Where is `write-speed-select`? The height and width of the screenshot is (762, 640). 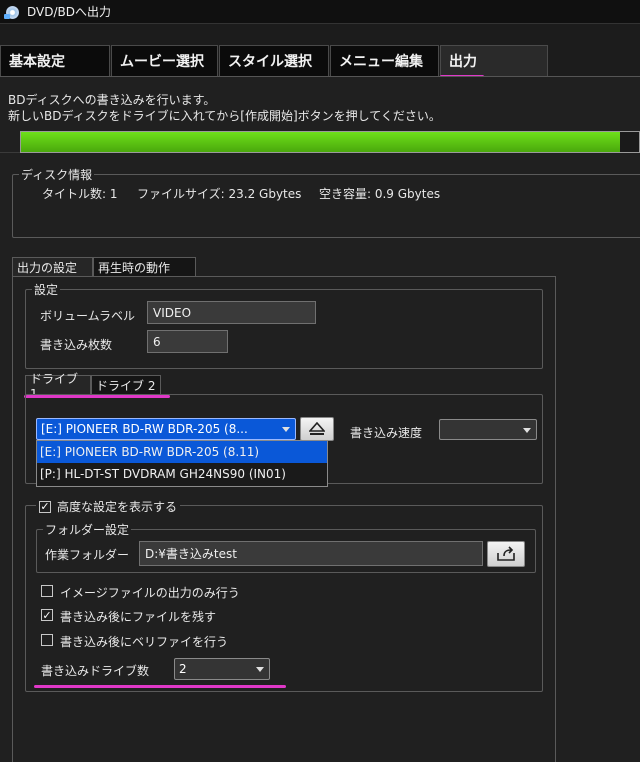 write-speed-select is located at coordinates (488, 429).